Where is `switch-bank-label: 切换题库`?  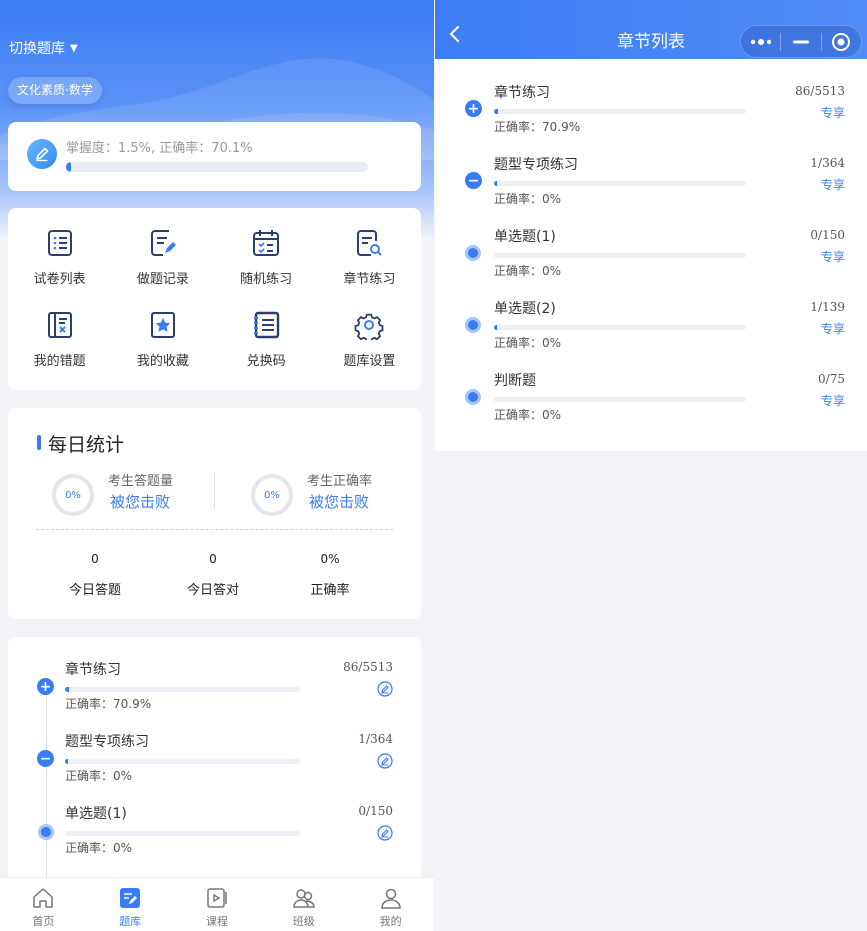 switch-bank-label: 切换题库 is located at coordinates (37, 49).